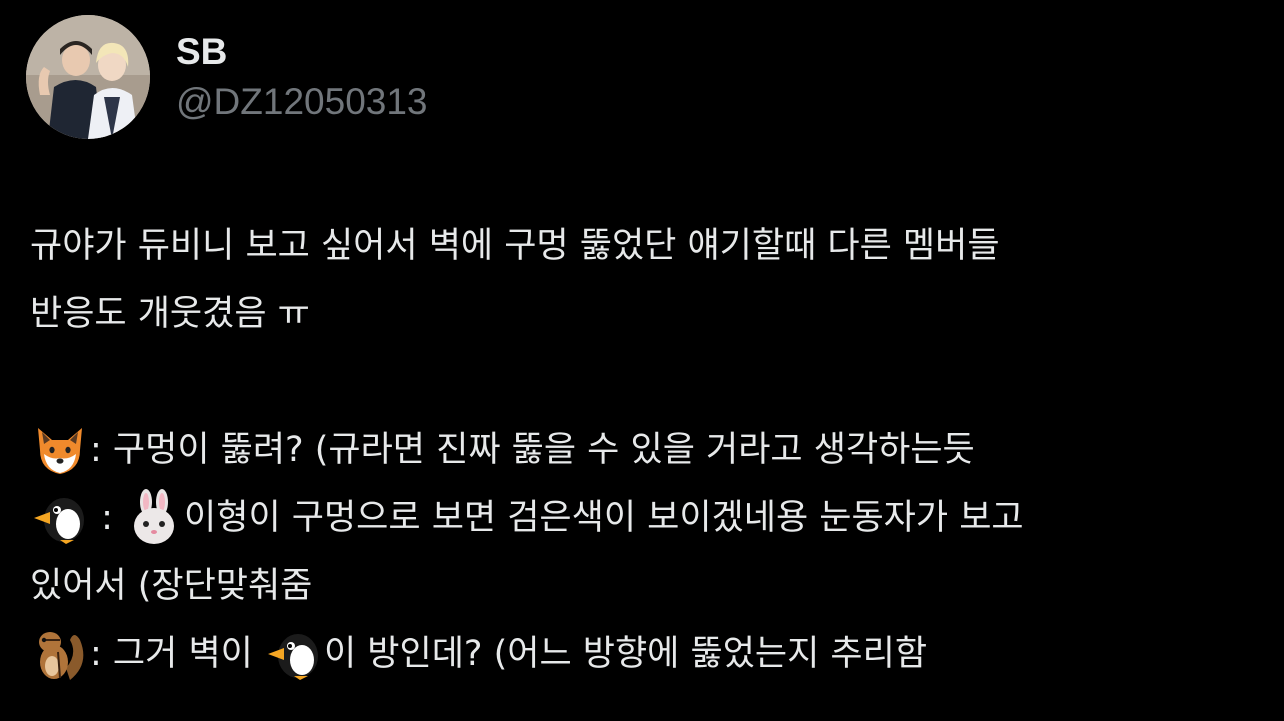 This screenshot has height=721, width=1284. What do you see at coordinates (60, 654) in the screenshot?
I see `chipmunk-emoji-icon` at bounding box center [60, 654].